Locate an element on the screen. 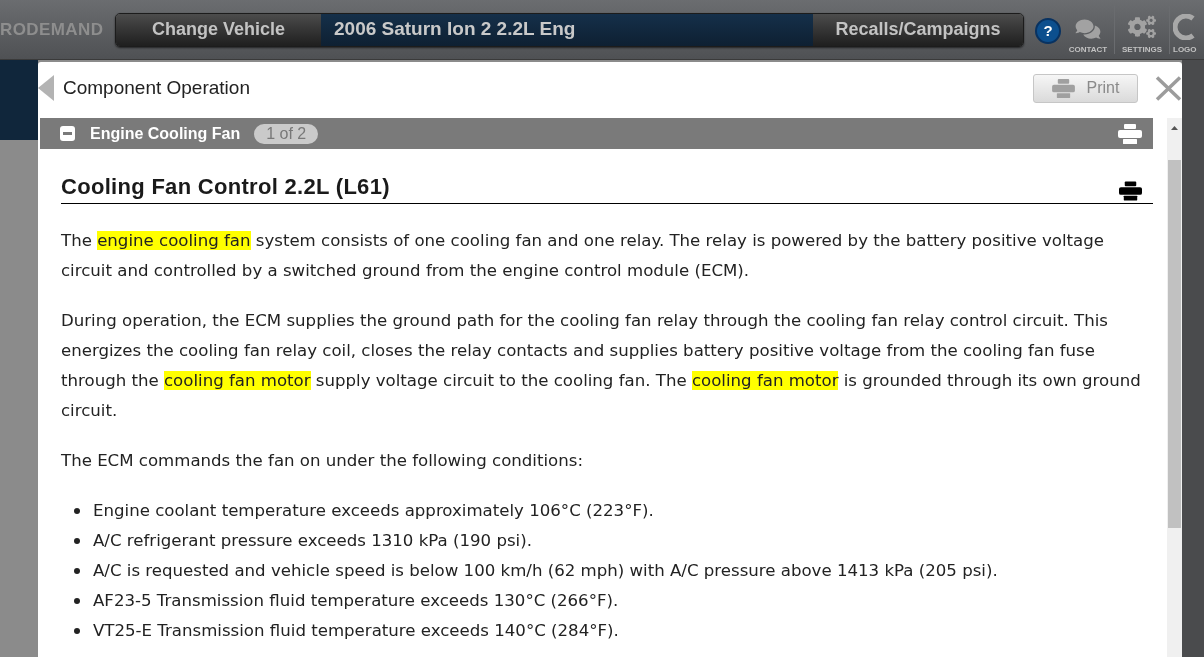 The image size is (1204, 657). close-icon is located at coordinates (1168, 88).